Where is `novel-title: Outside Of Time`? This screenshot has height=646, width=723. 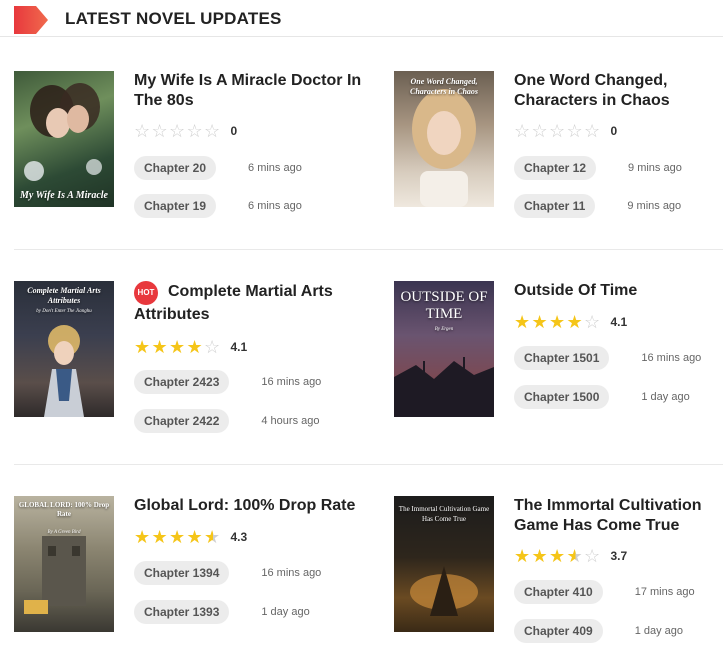
novel-title: Outside Of Time is located at coordinates (618, 291).